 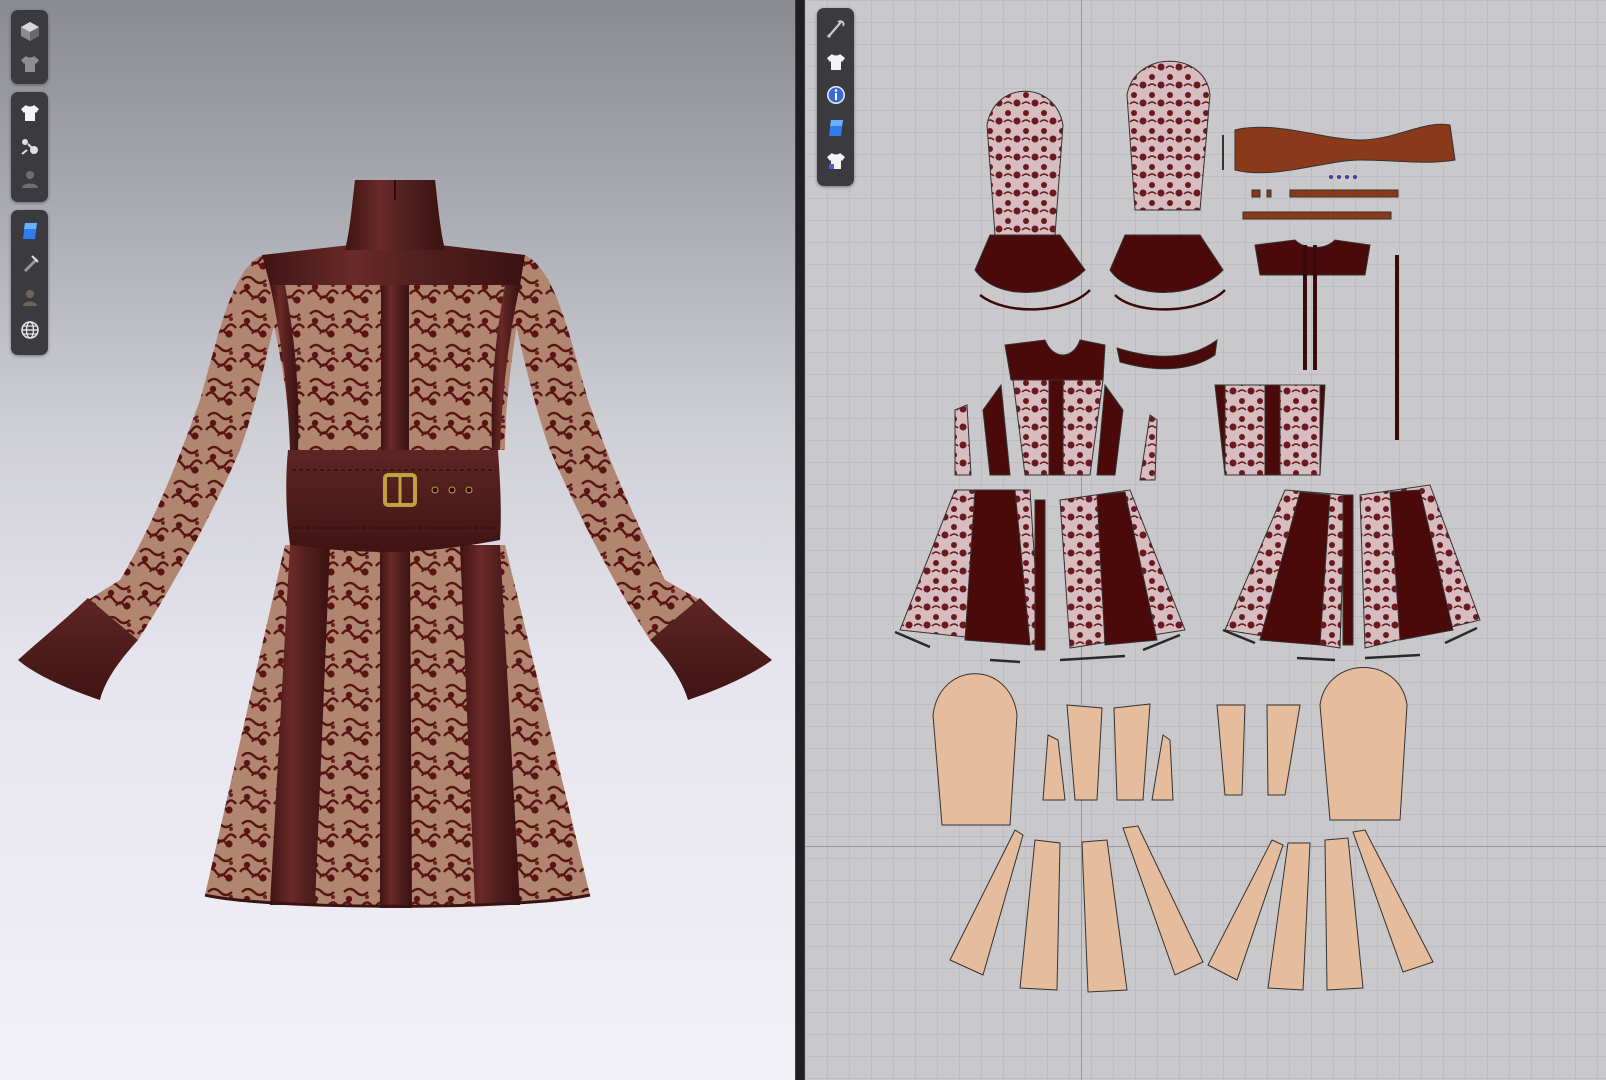 What do you see at coordinates (836, 94) in the screenshot?
I see `info-icon` at bounding box center [836, 94].